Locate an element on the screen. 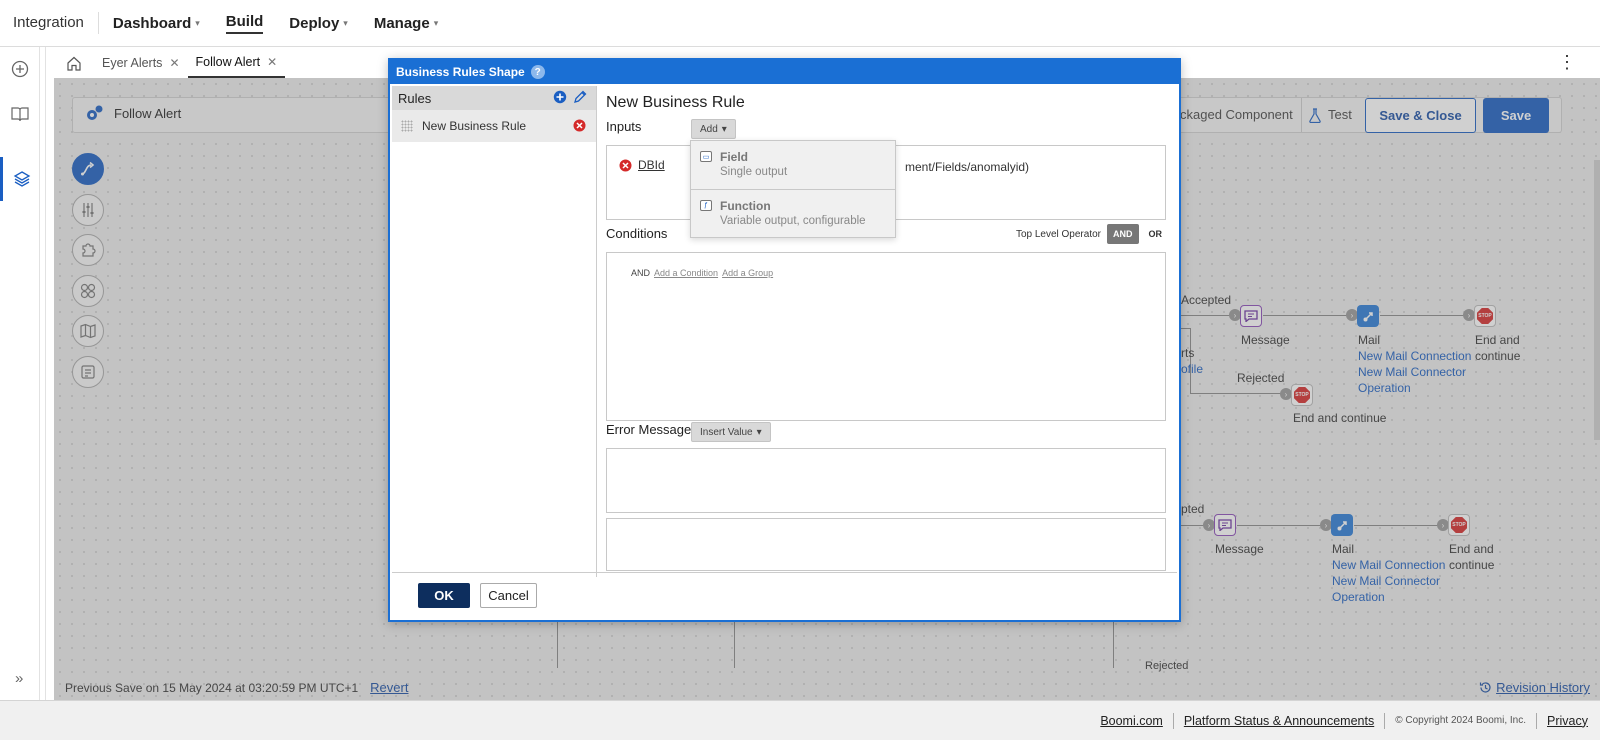  condition-row: AND Add a Condition Add a Group is located at coordinates (702, 273).